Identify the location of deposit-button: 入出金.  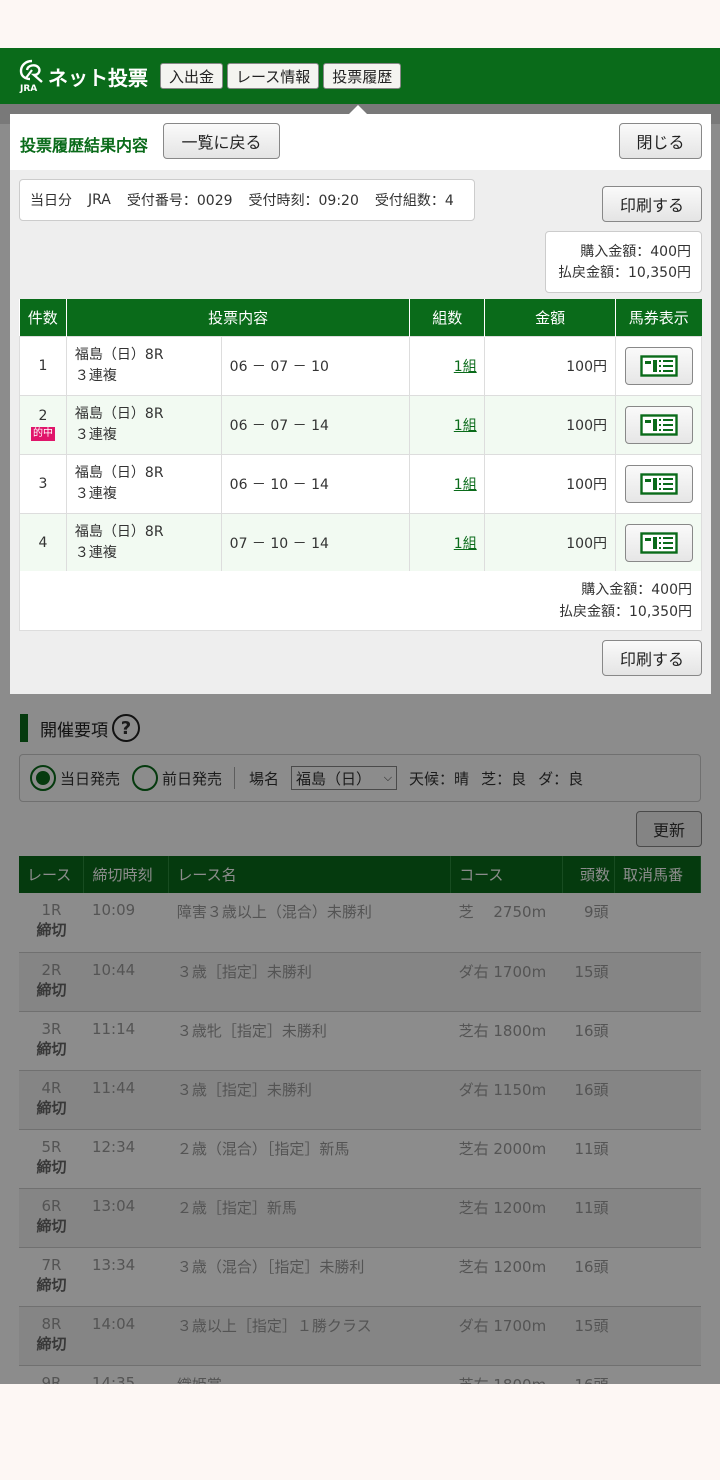
(192, 76).